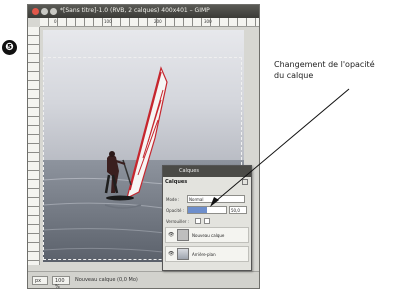 This screenshot has height=290, width=400. What do you see at coordinates (238, 210) in the screenshot?
I see `opacity-value-input: 50,0` at bounding box center [238, 210].